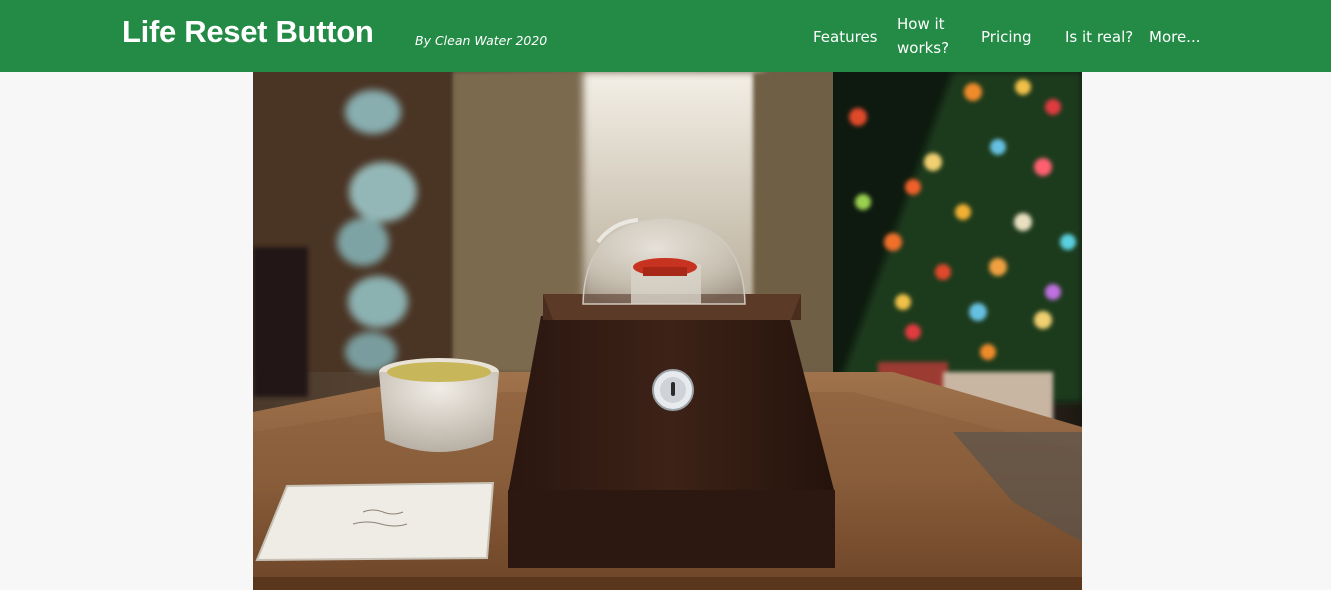  I want to click on site-title: Life Reset Button, so click(248, 32).